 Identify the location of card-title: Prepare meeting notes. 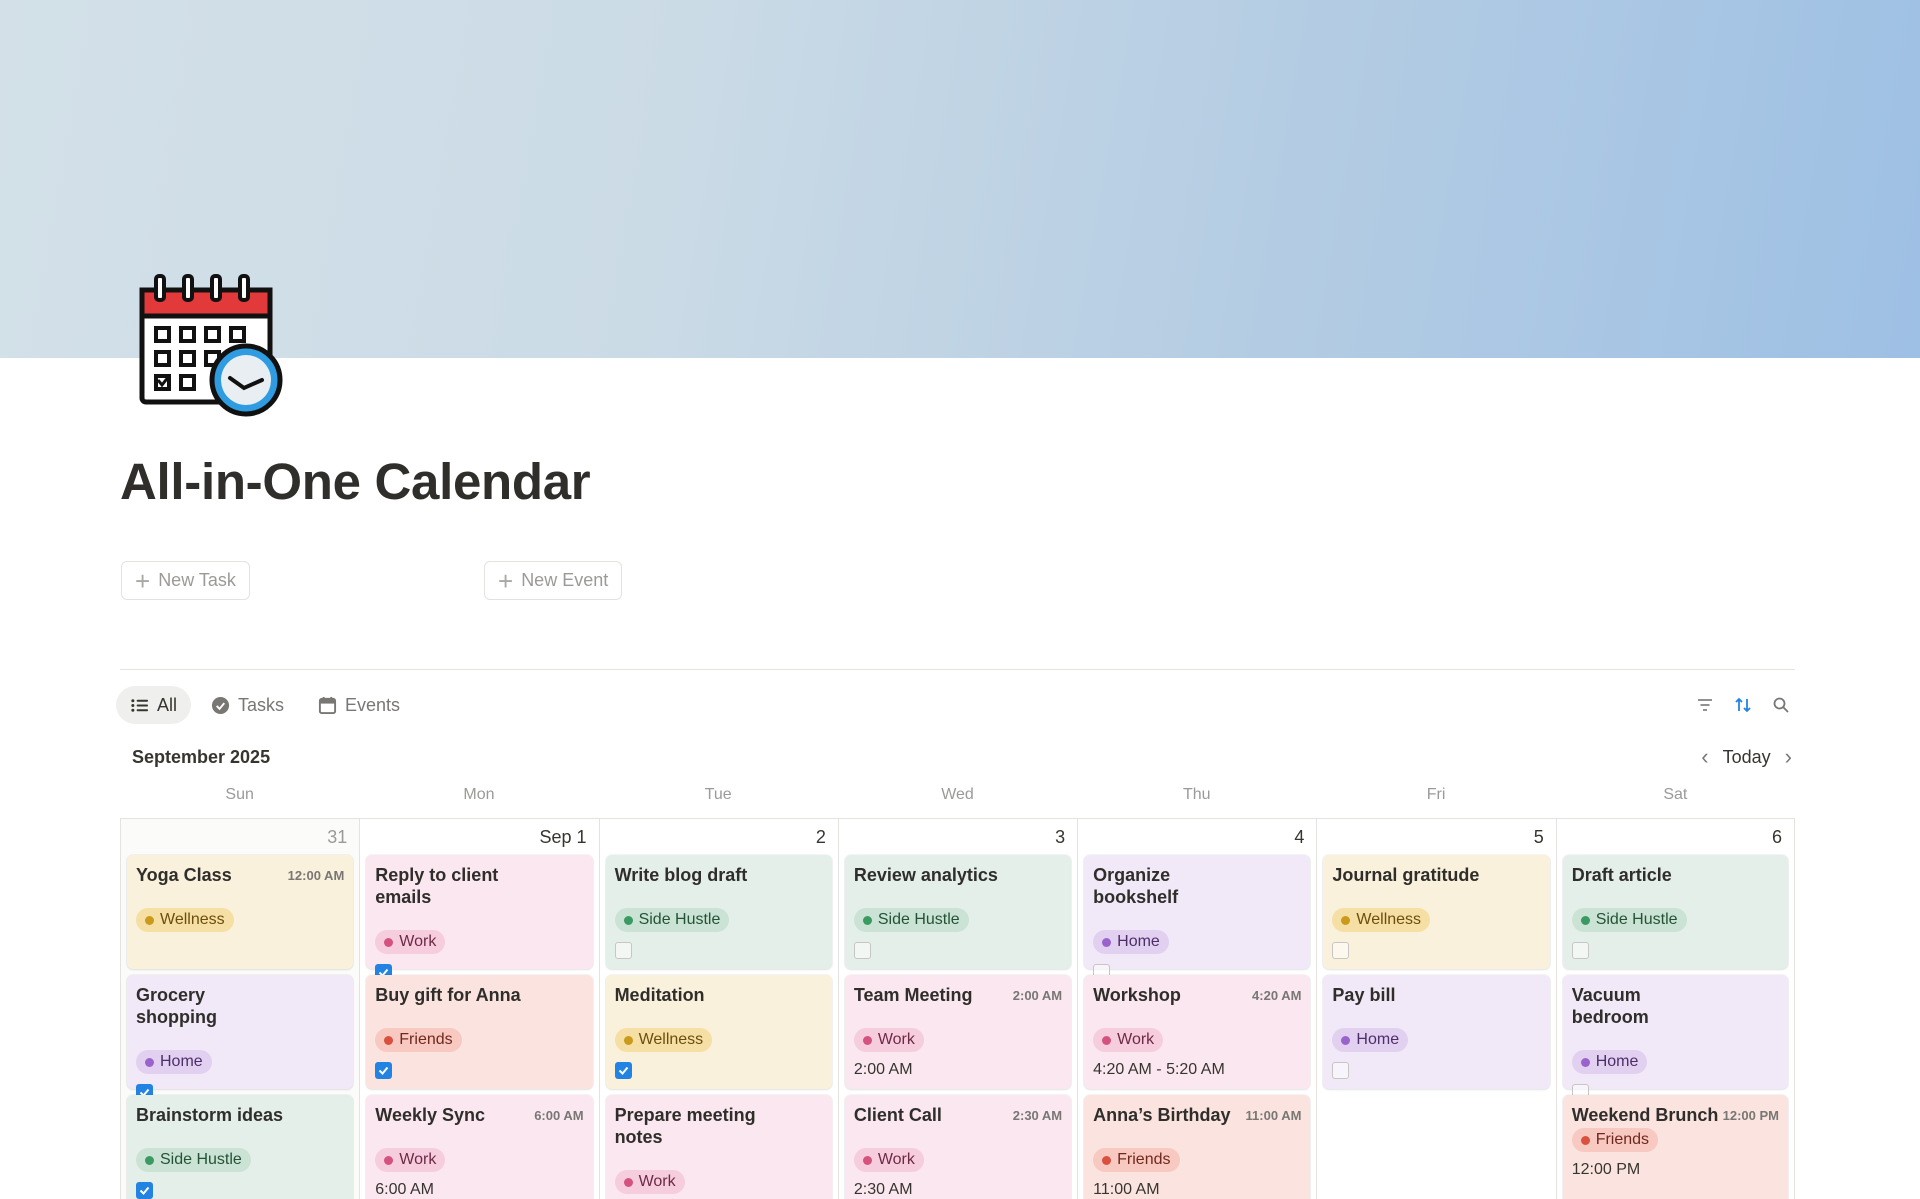
(685, 1126).